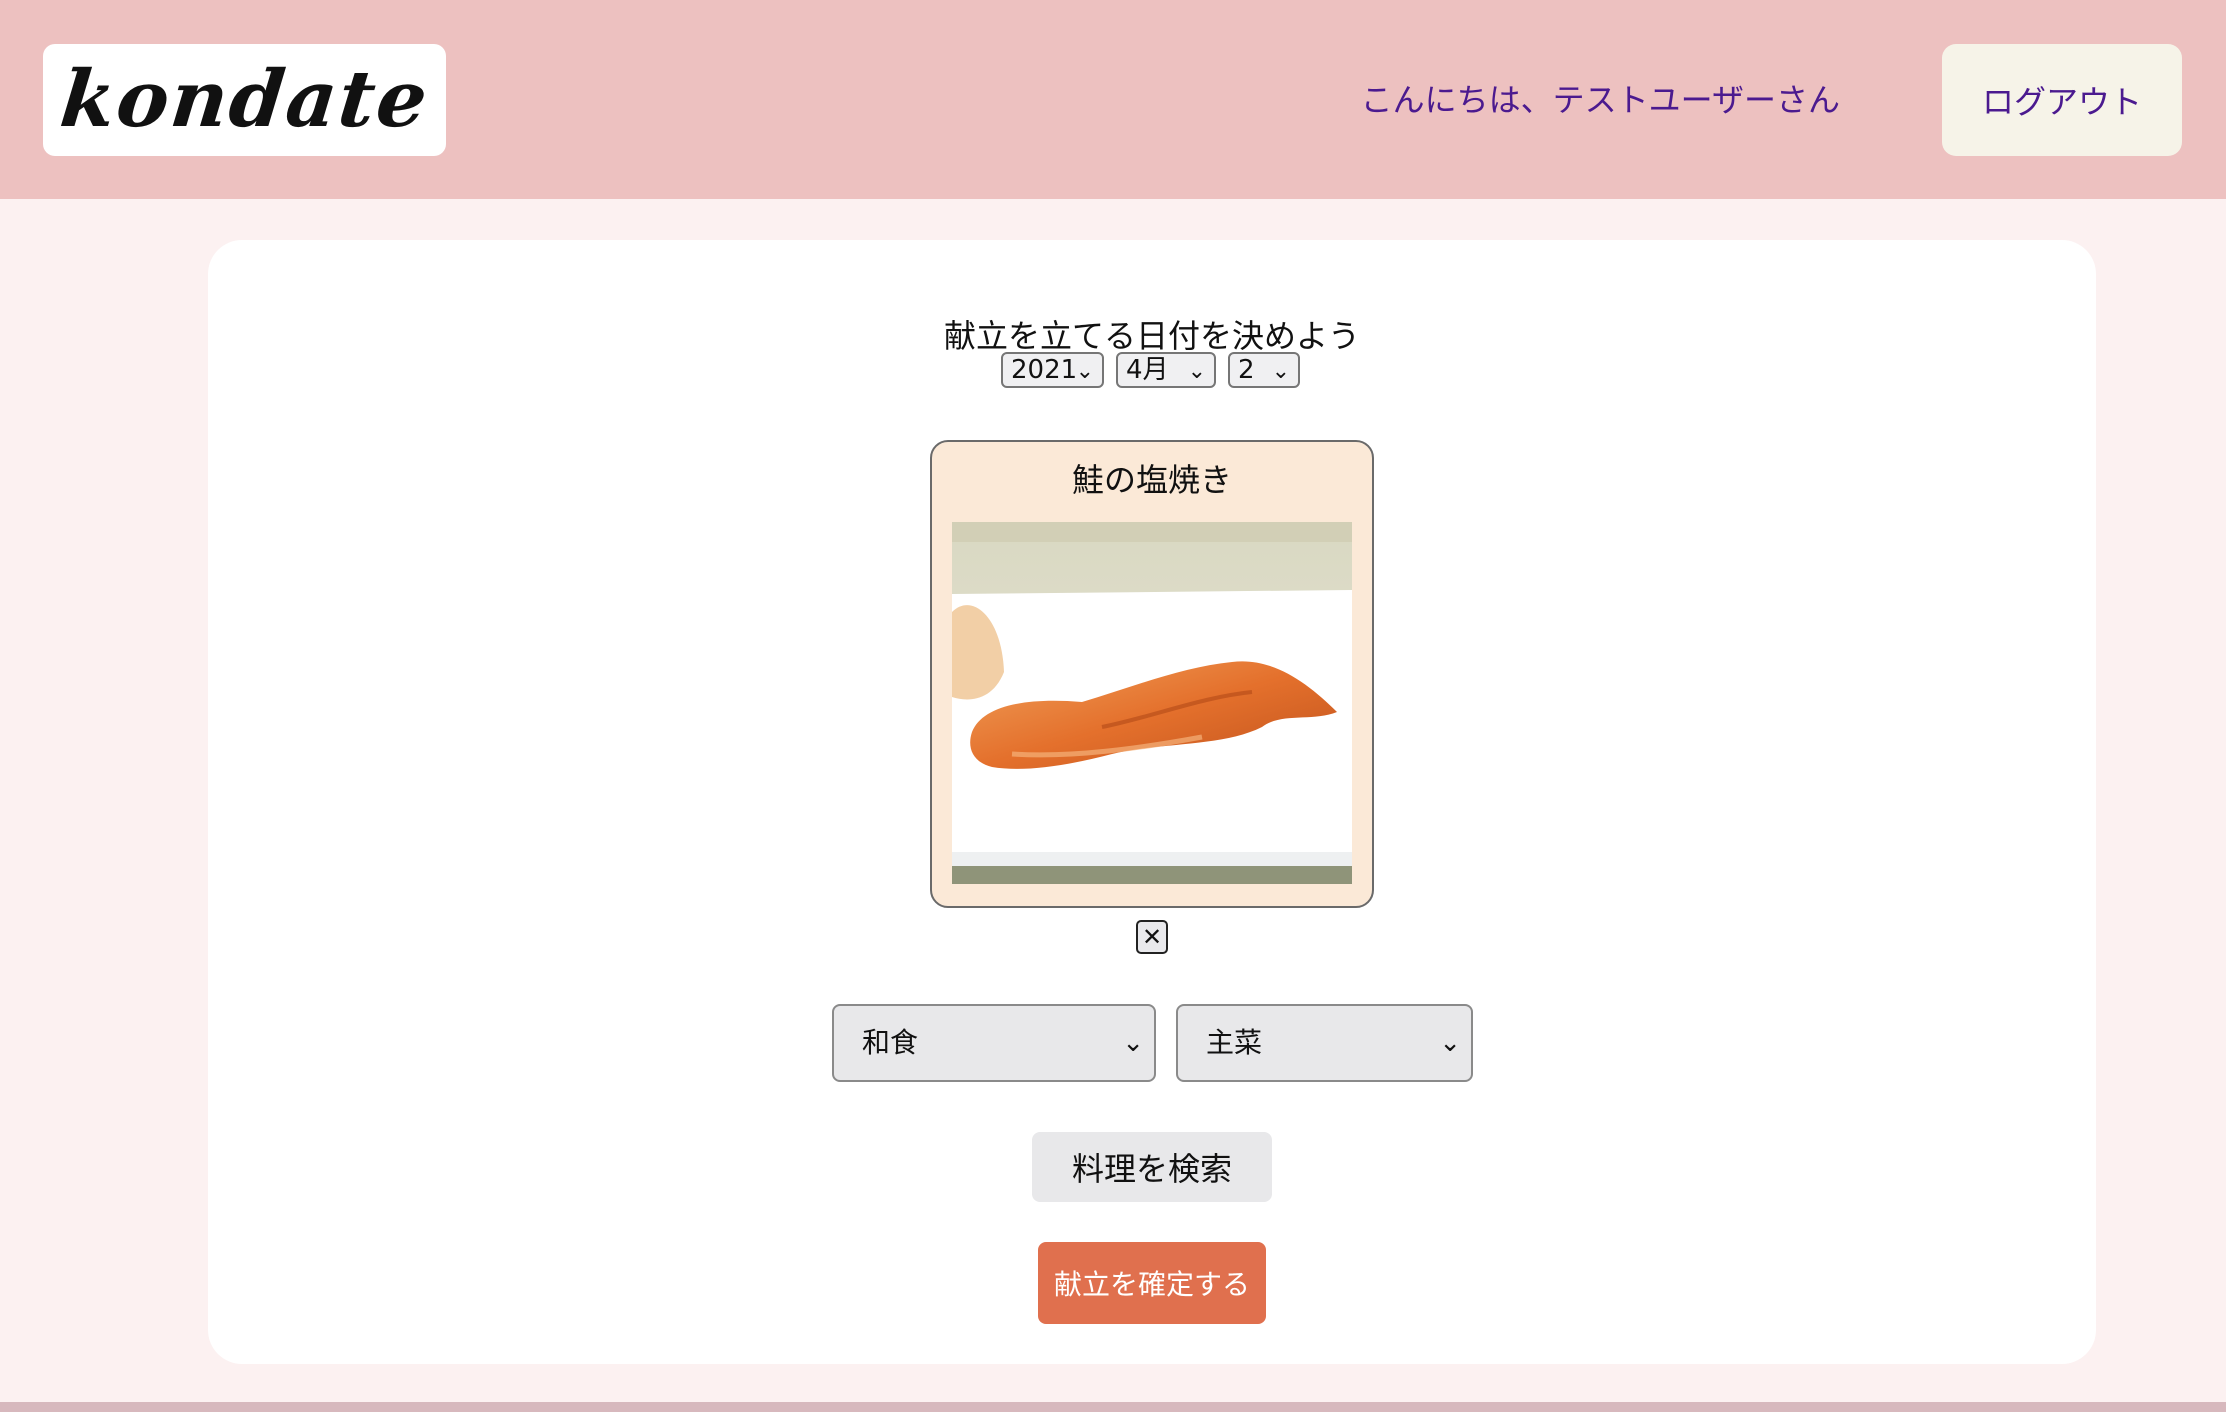  I want to click on logout-button: ログアウト, so click(2062, 100).